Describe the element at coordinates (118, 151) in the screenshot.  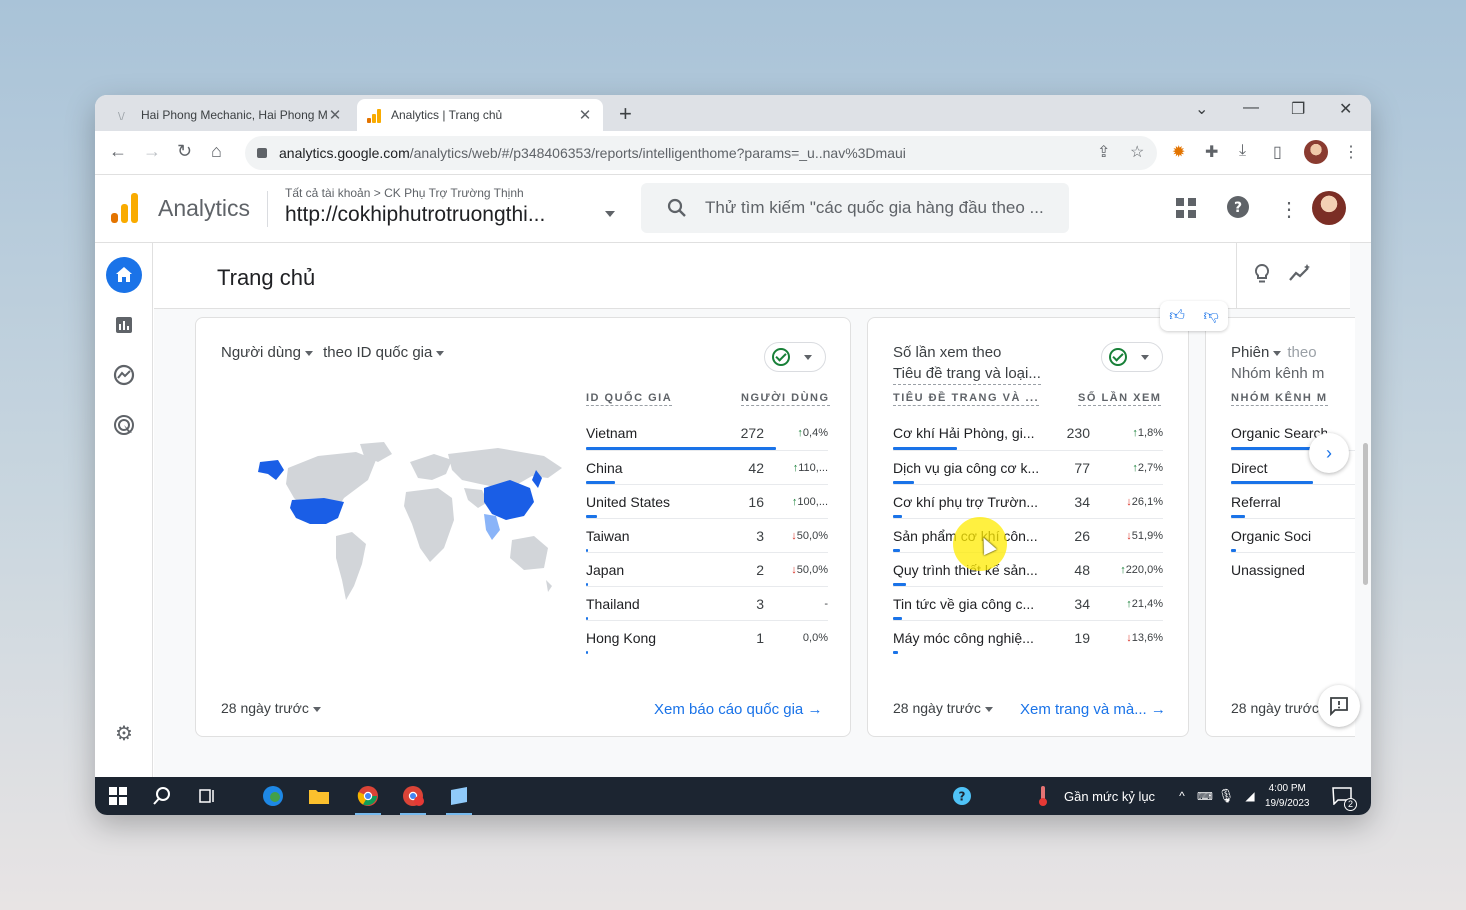
I see `back-button: ←` at that location.